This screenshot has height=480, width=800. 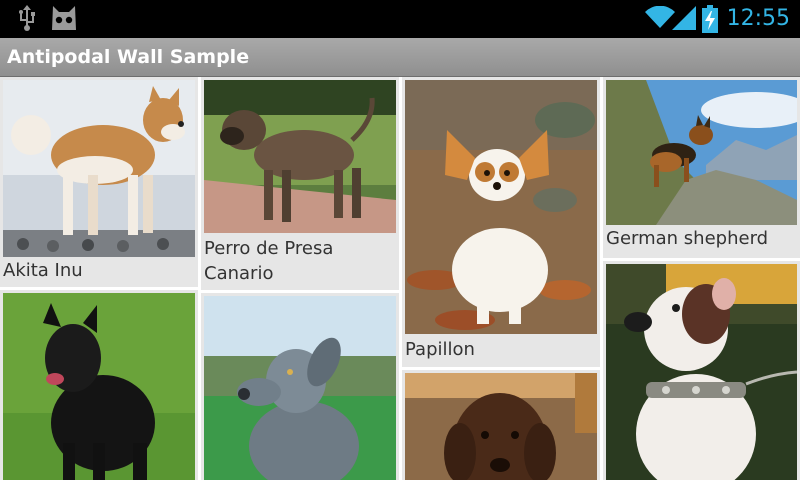 I want to click on dog-card-brown-spaniel, so click(x=501, y=425).